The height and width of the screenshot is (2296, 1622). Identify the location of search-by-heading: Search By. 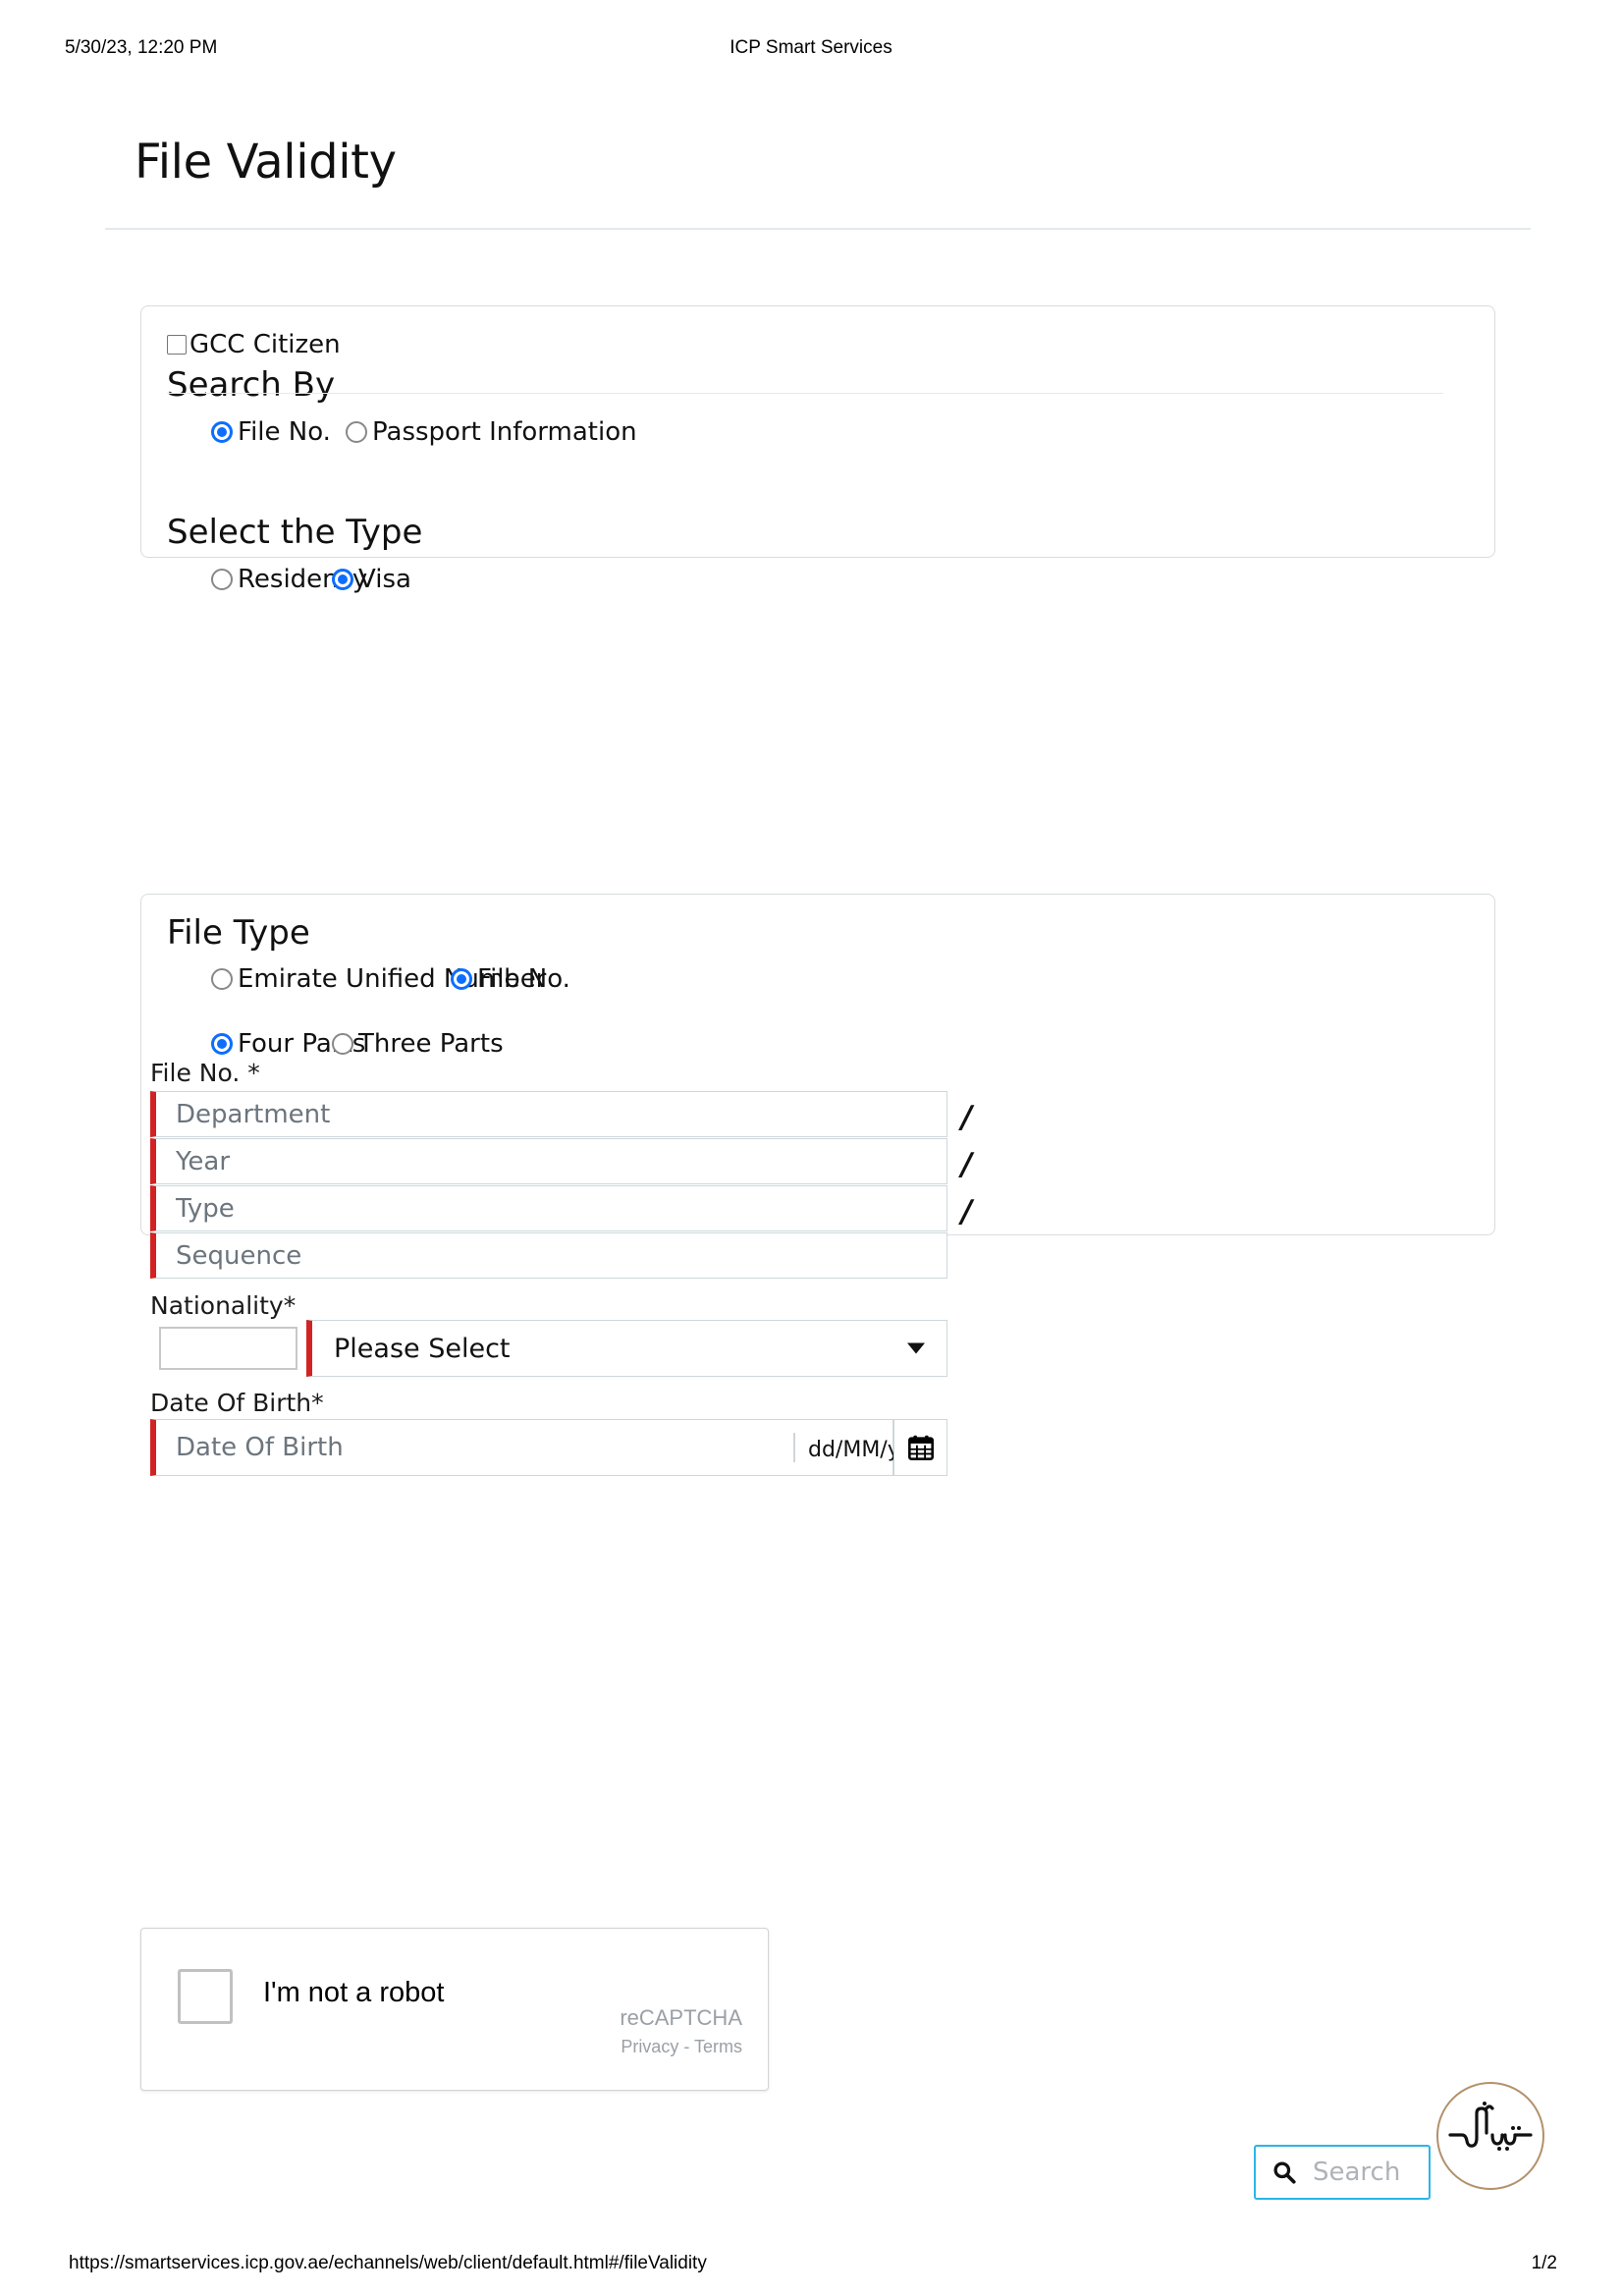
(251, 385).